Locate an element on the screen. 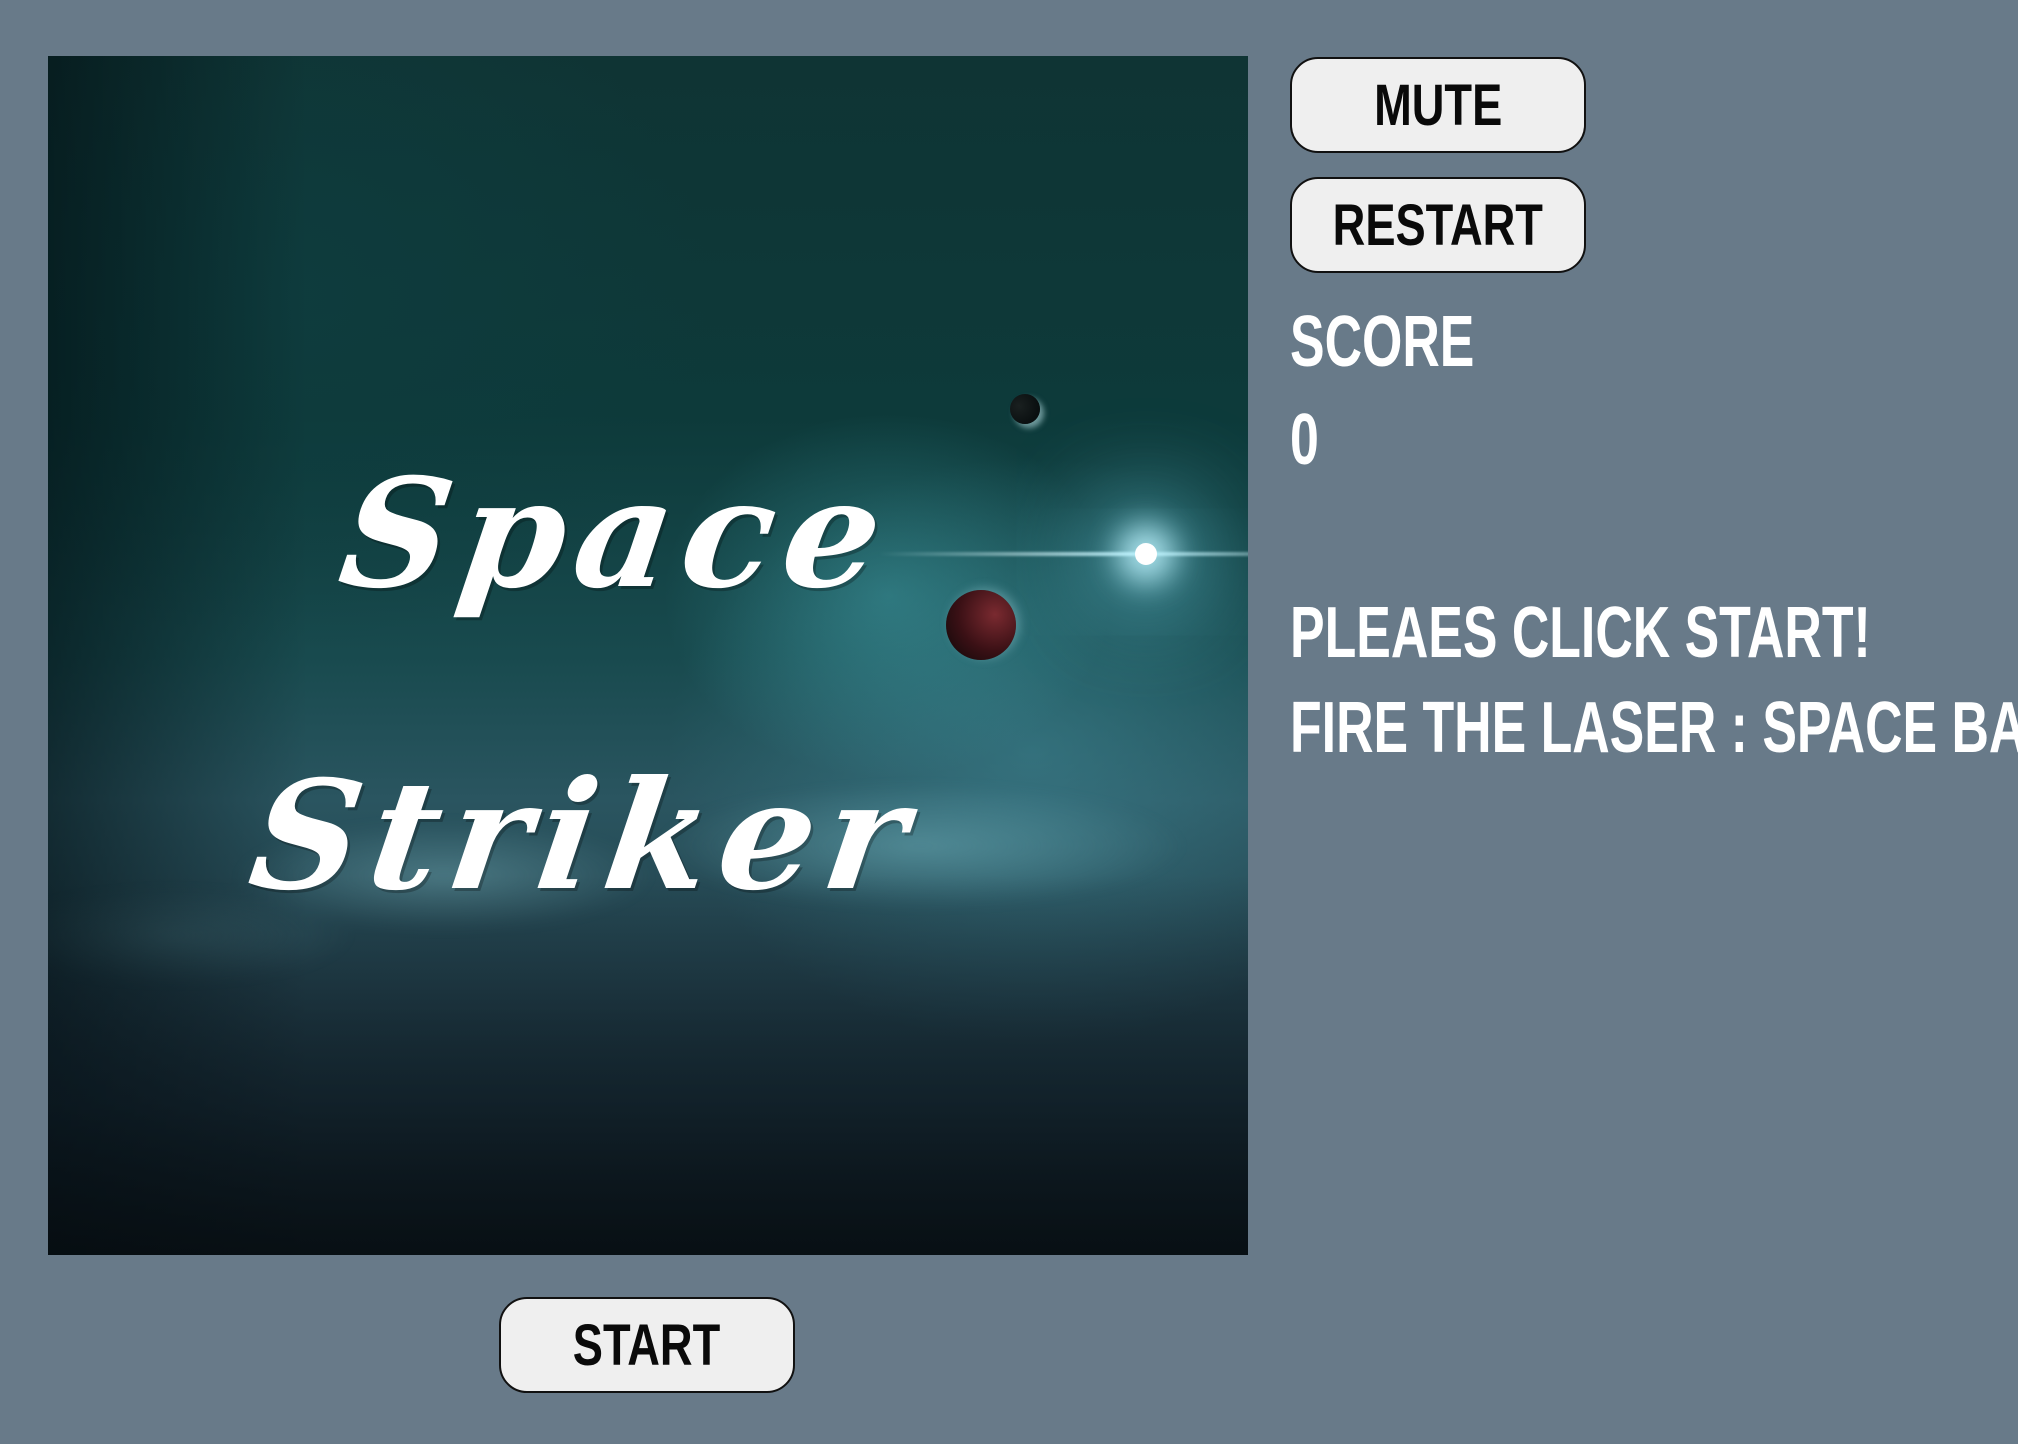  start-button: START is located at coordinates (647, 1345).